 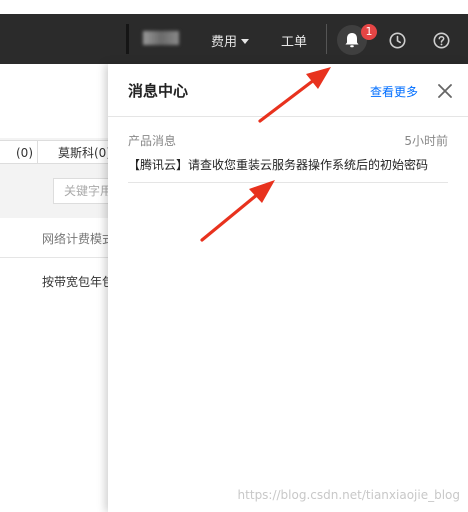 I want to click on notification-badge: 1, so click(x=369, y=32).